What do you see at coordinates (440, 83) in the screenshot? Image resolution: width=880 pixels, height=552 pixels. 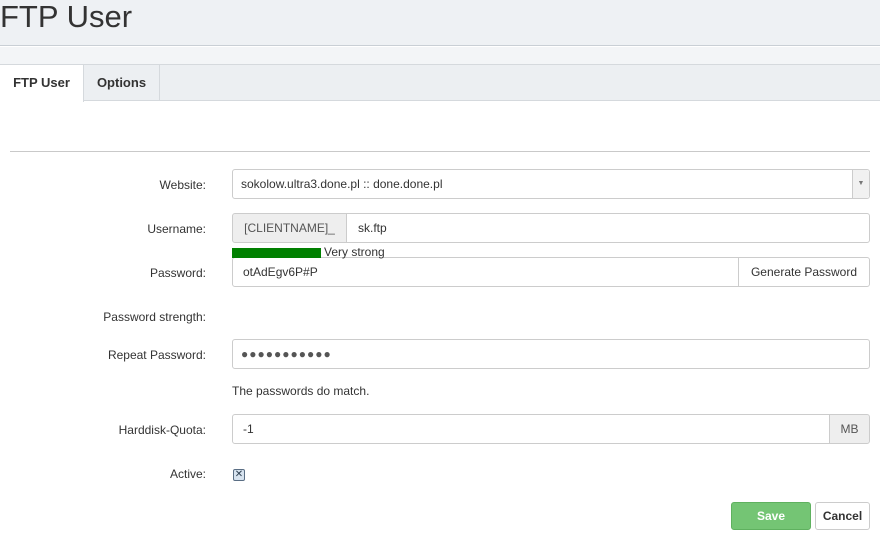 I see `tab-bar: FTP User Options` at bounding box center [440, 83].